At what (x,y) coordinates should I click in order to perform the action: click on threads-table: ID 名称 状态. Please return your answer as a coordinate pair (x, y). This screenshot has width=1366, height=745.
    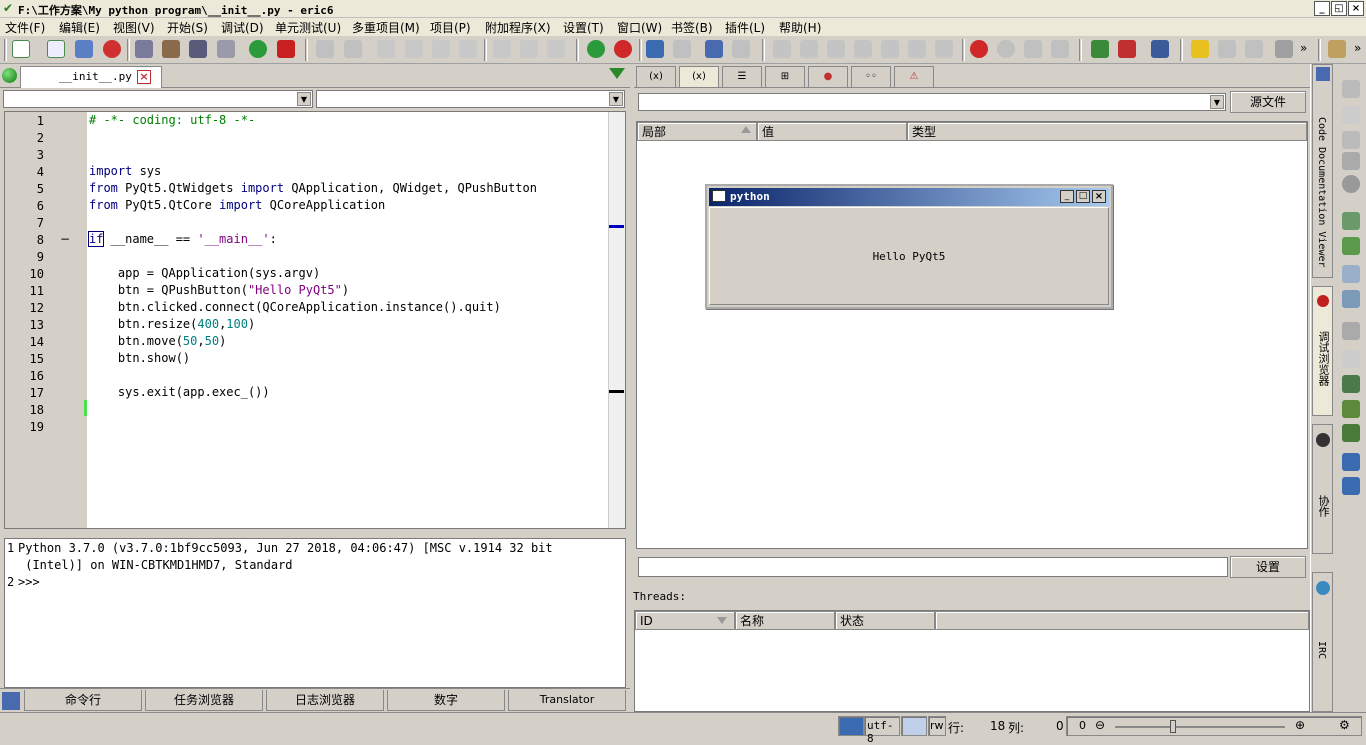
    Looking at the image, I should click on (972, 661).